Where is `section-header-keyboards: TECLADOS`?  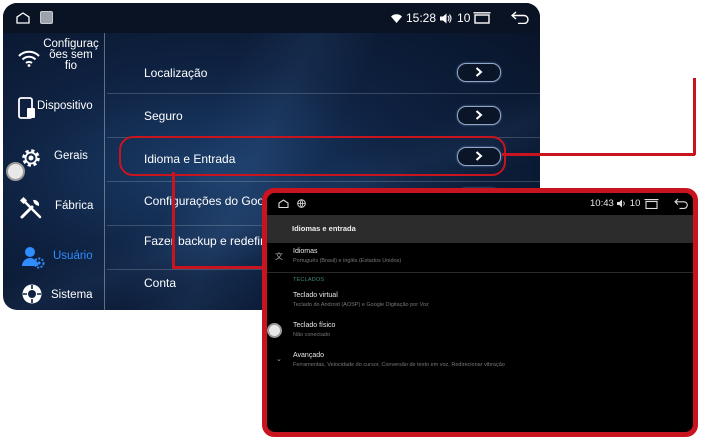
section-header-keyboards: TECLADOS is located at coordinates (309, 280).